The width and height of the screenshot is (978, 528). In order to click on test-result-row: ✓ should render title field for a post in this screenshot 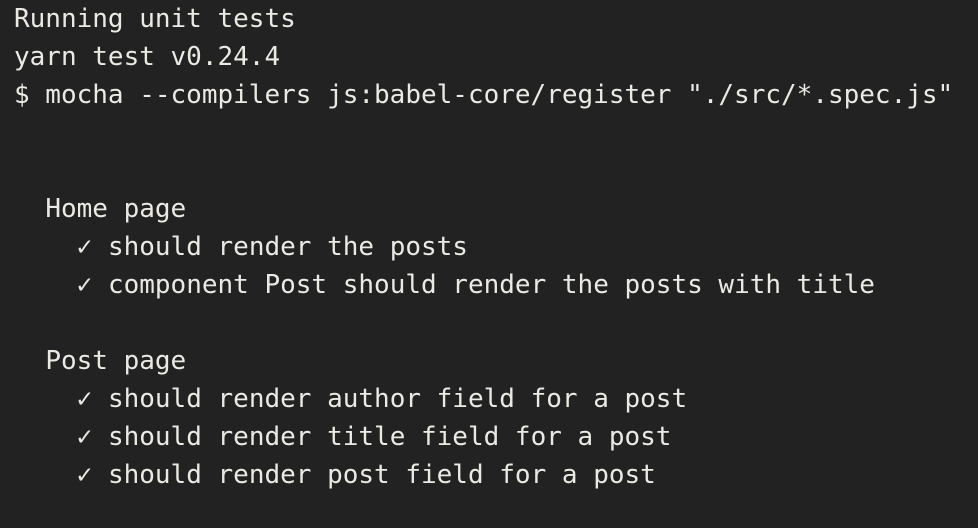, I will do `click(496, 437)`.